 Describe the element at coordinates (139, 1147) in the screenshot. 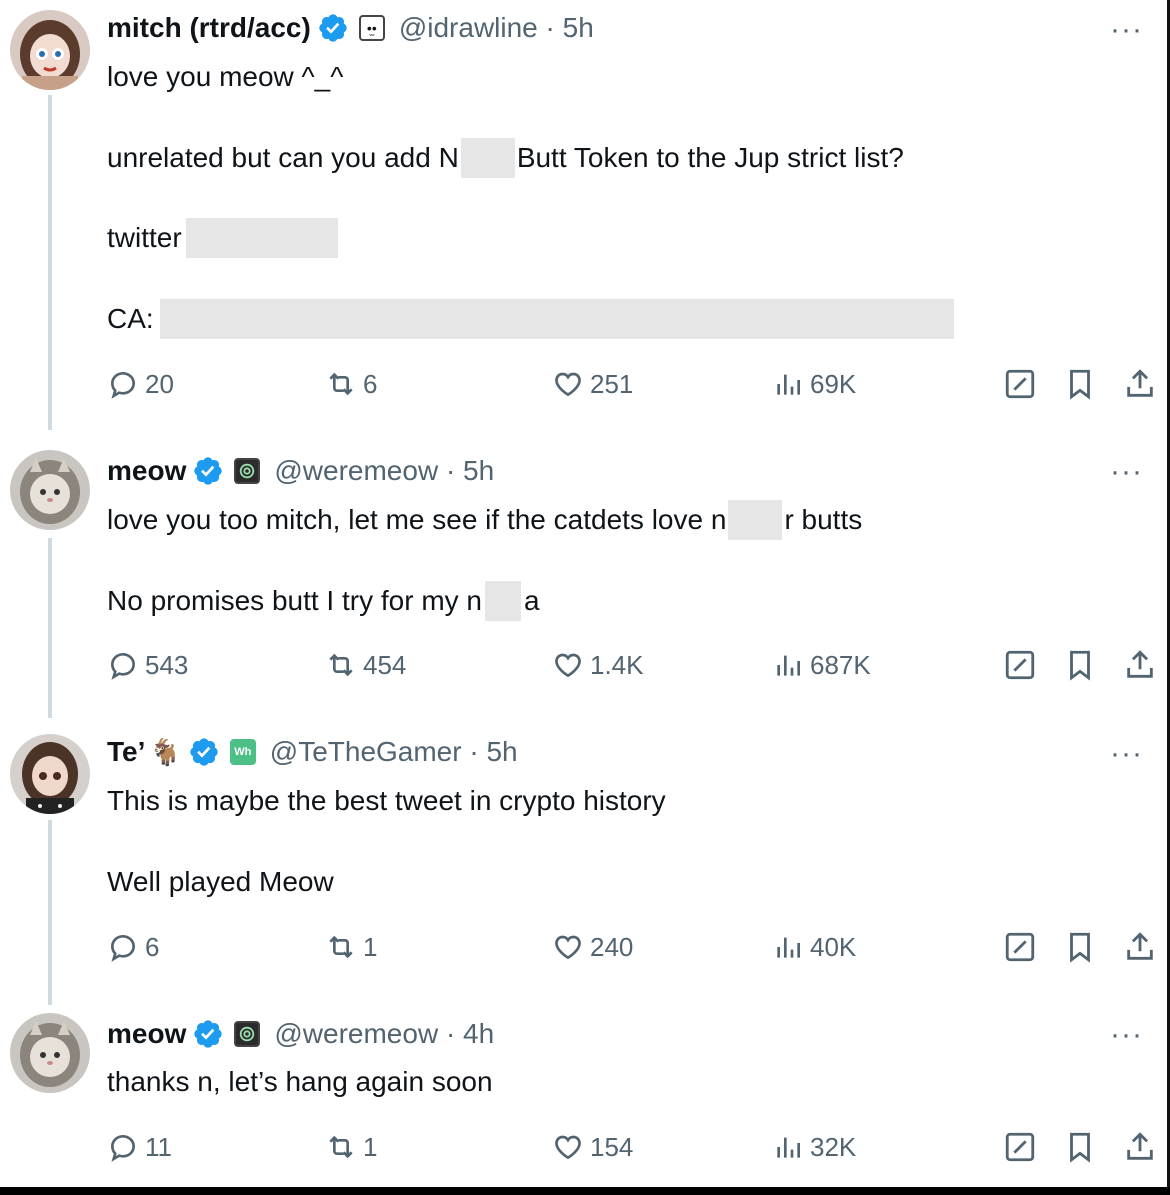

I see `reply-button: 11` at that location.